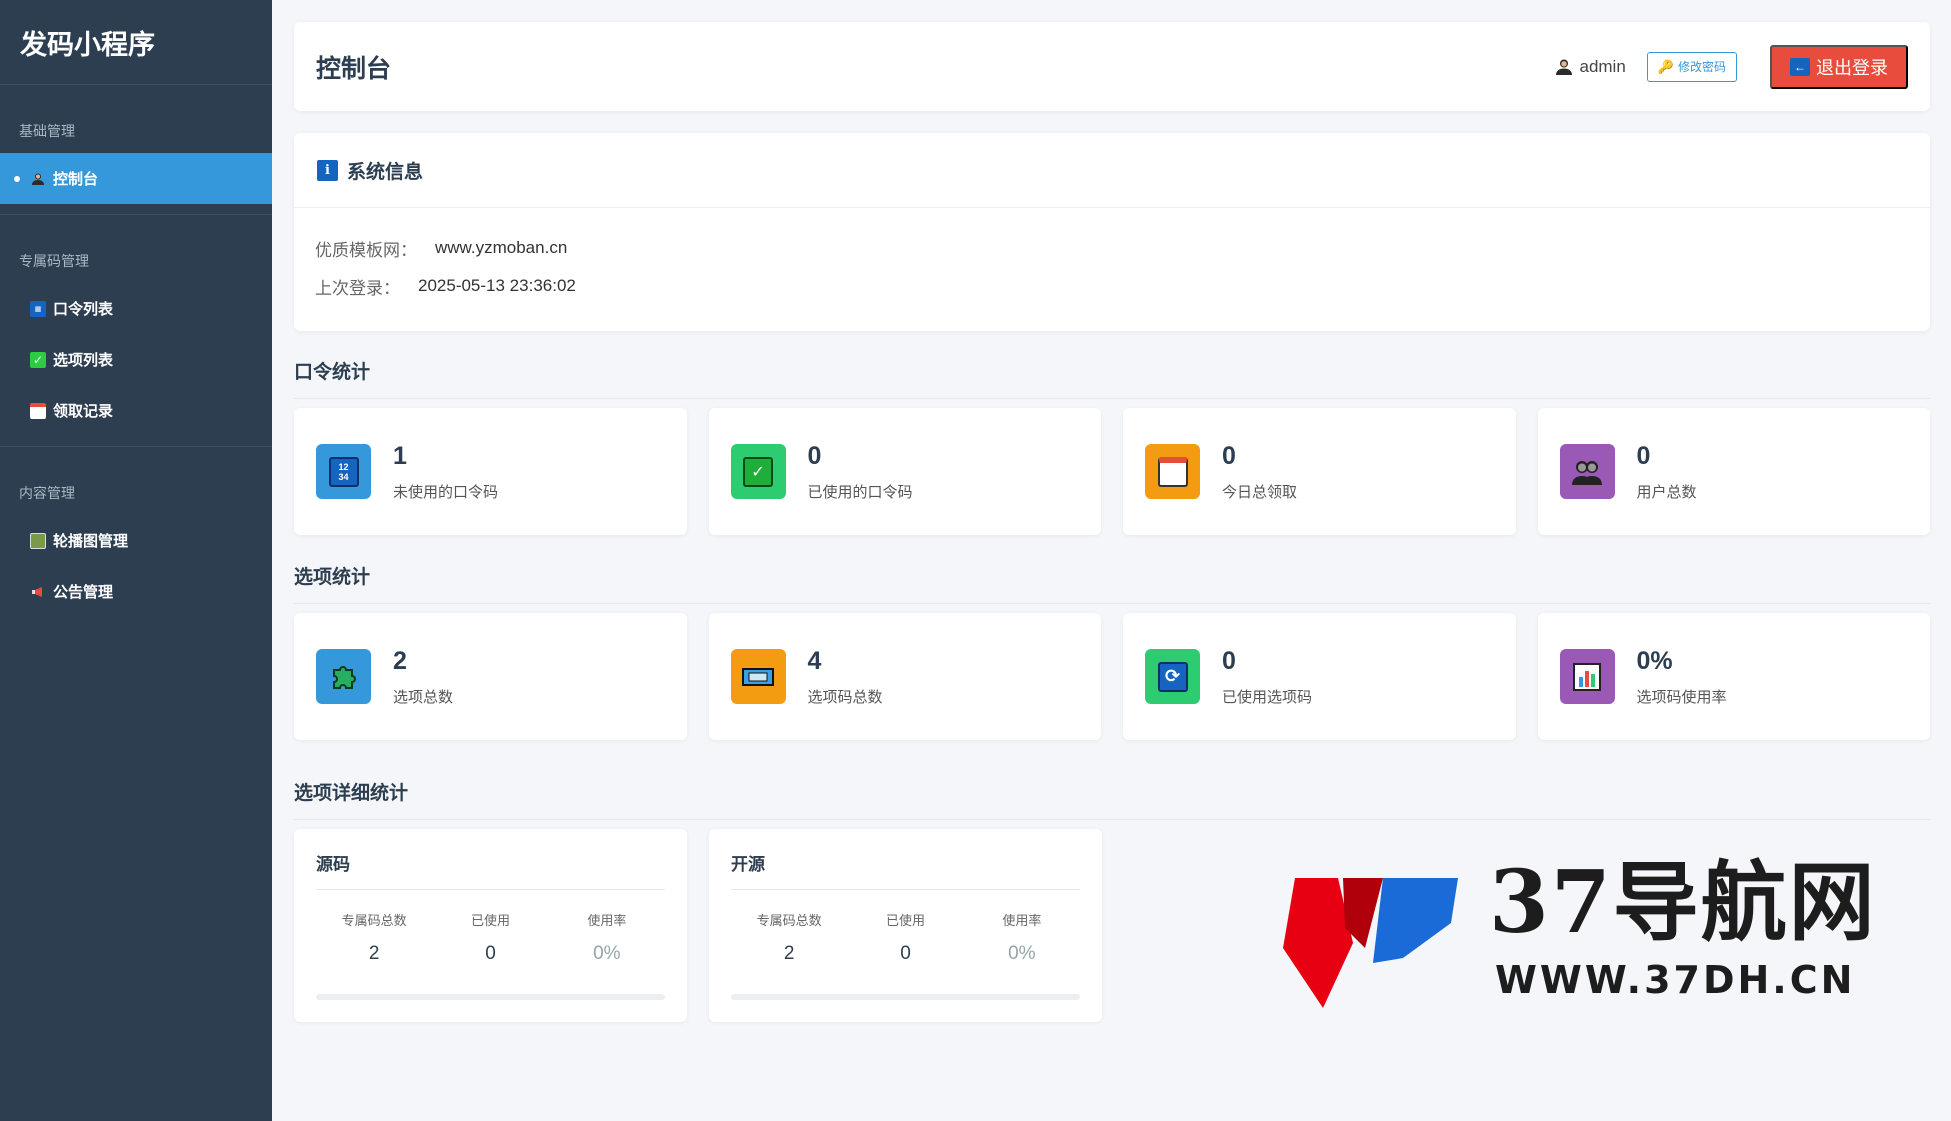 The width and height of the screenshot is (1951, 1121). Describe the element at coordinates (1681, 697) in the screenshot. I see `stat-label: 选项码使用率` at that location.